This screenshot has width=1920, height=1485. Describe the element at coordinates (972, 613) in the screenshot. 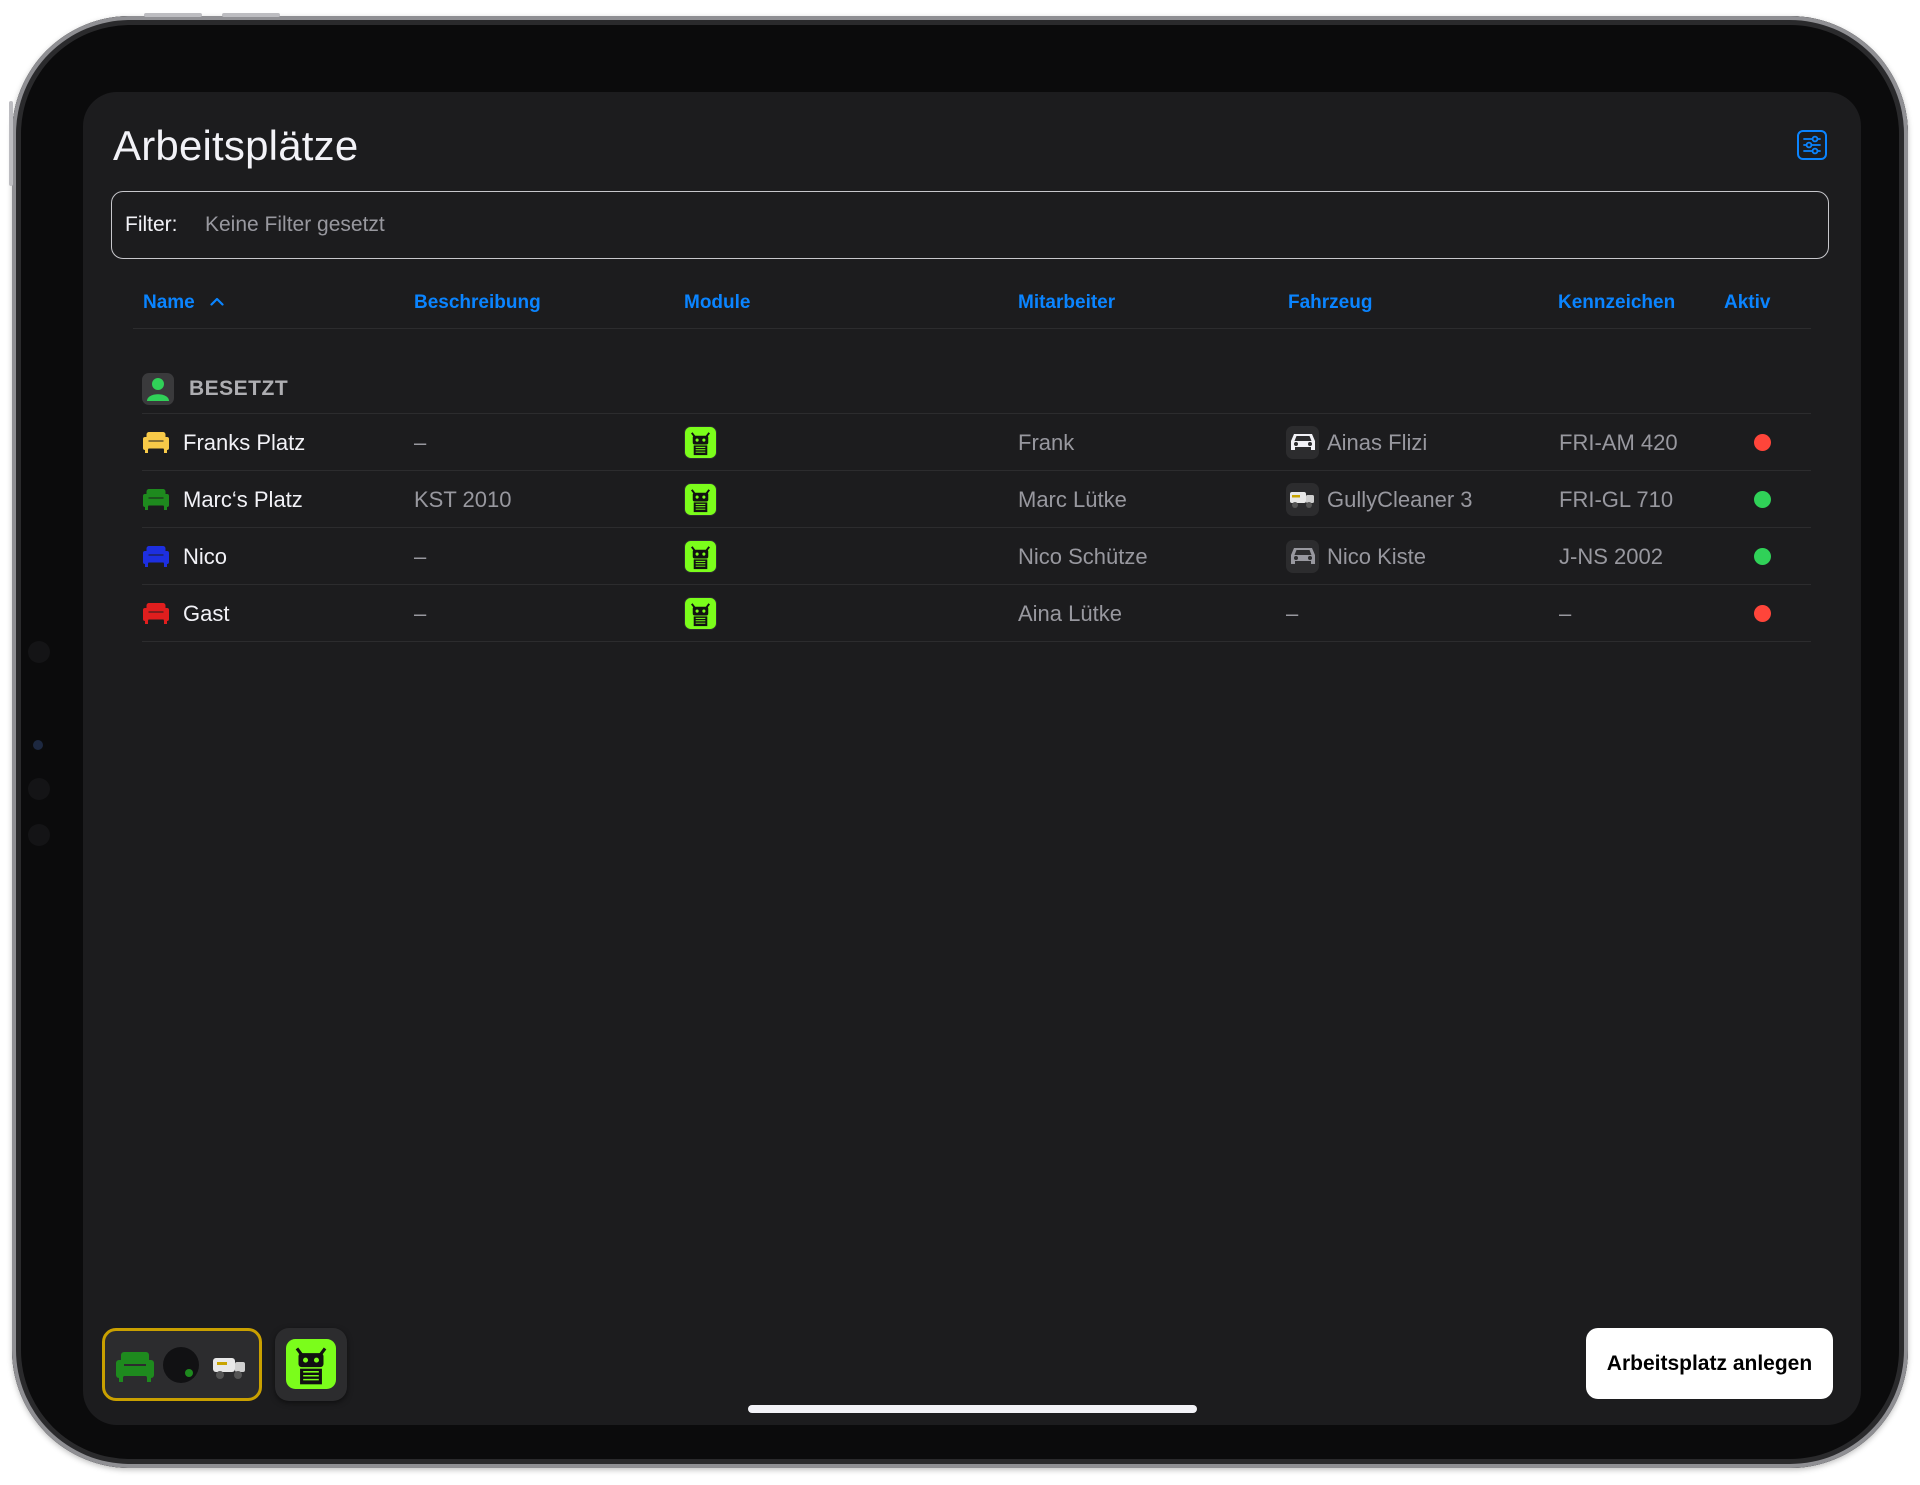

I see `table-row: Gast – Aina Lütke – –` at that location.